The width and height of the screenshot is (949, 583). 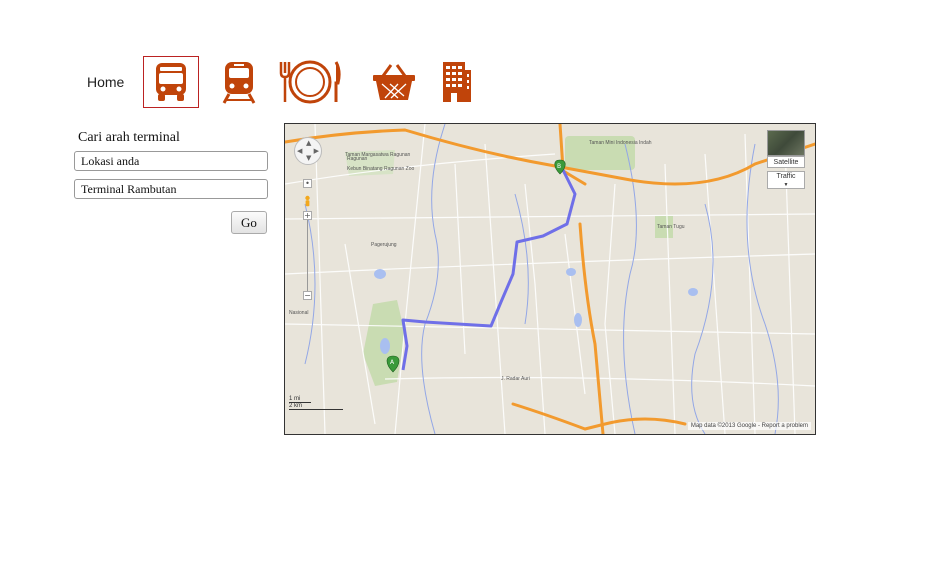 What do you see at coordinates (620, 143) in the screenshot?
I see `label-tmii: Taman Mini Indonesia Indah` at bounding box center [620, 143].